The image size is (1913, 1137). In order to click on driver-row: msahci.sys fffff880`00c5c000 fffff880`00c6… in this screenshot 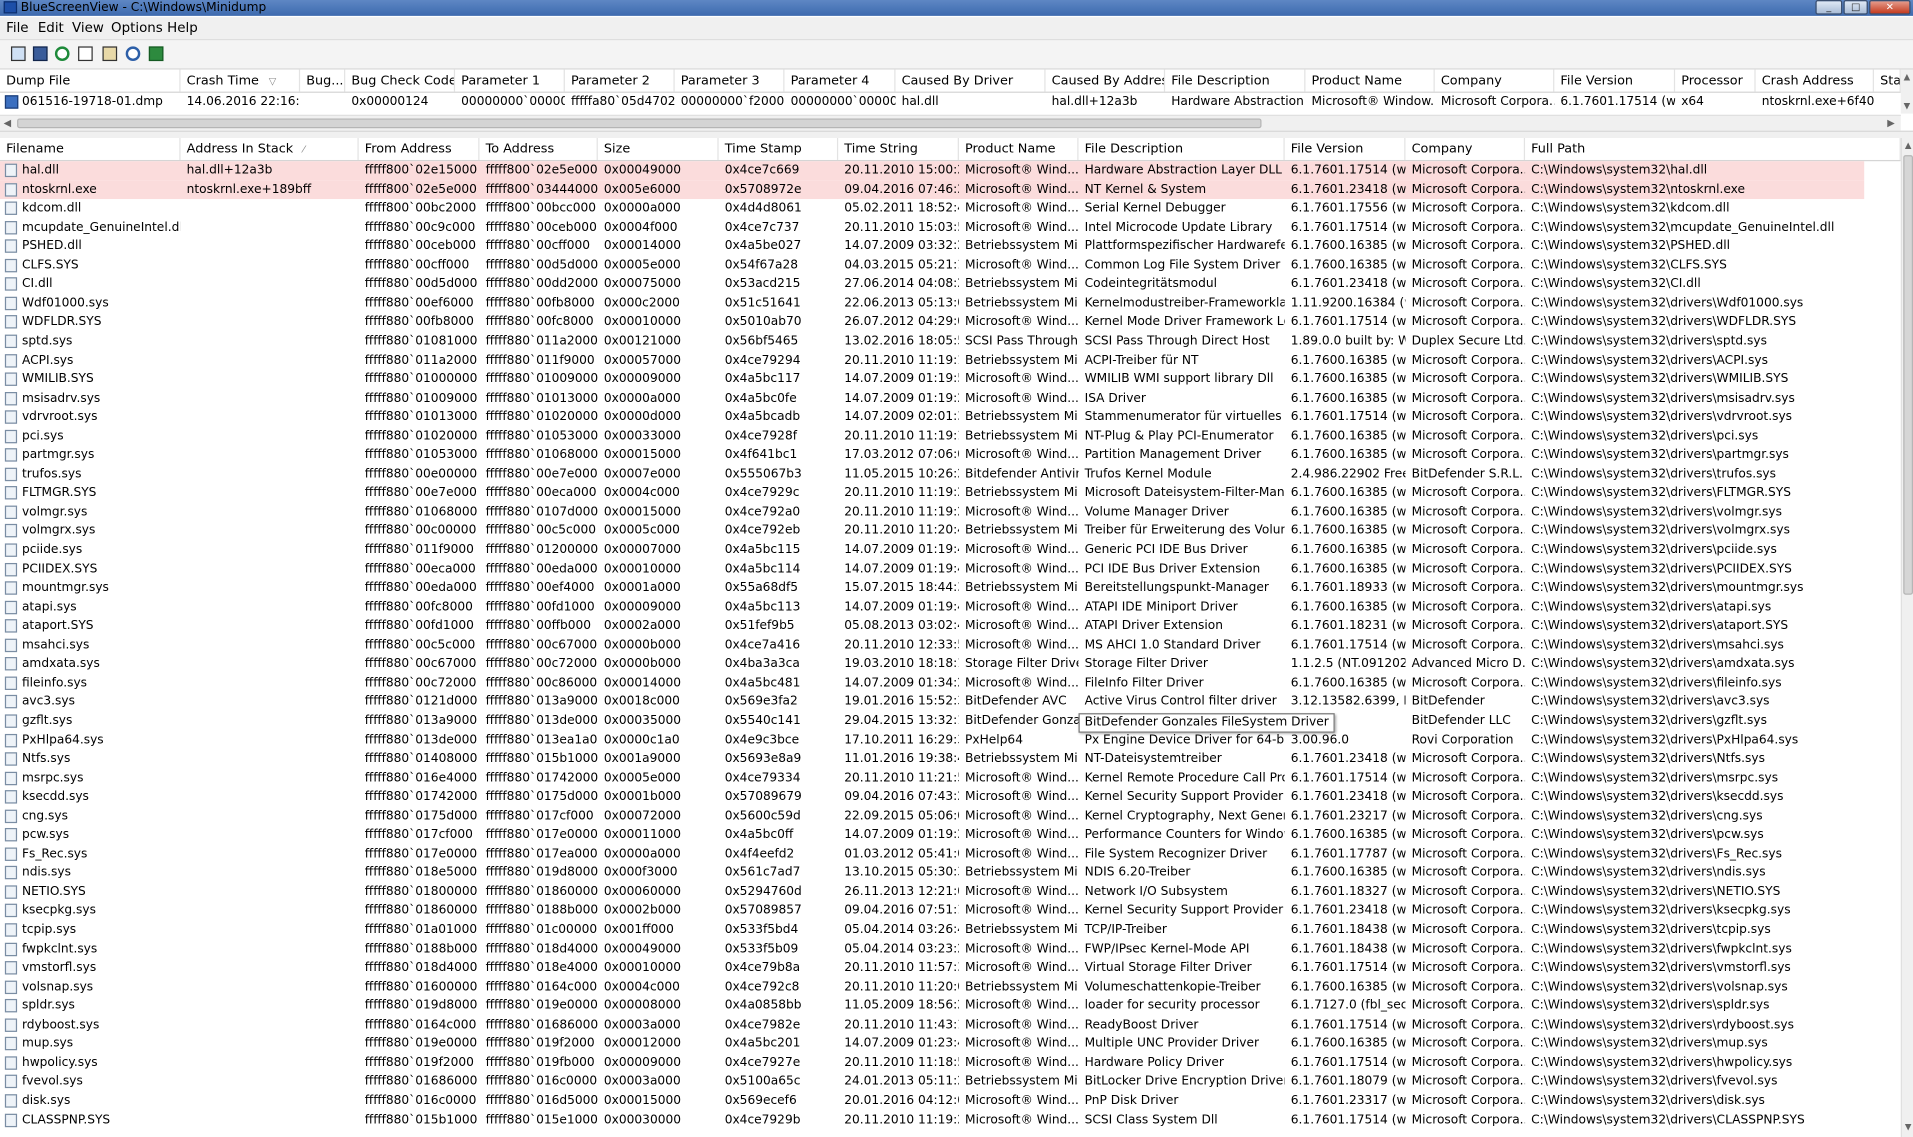, I will do `click(932, 645)`.